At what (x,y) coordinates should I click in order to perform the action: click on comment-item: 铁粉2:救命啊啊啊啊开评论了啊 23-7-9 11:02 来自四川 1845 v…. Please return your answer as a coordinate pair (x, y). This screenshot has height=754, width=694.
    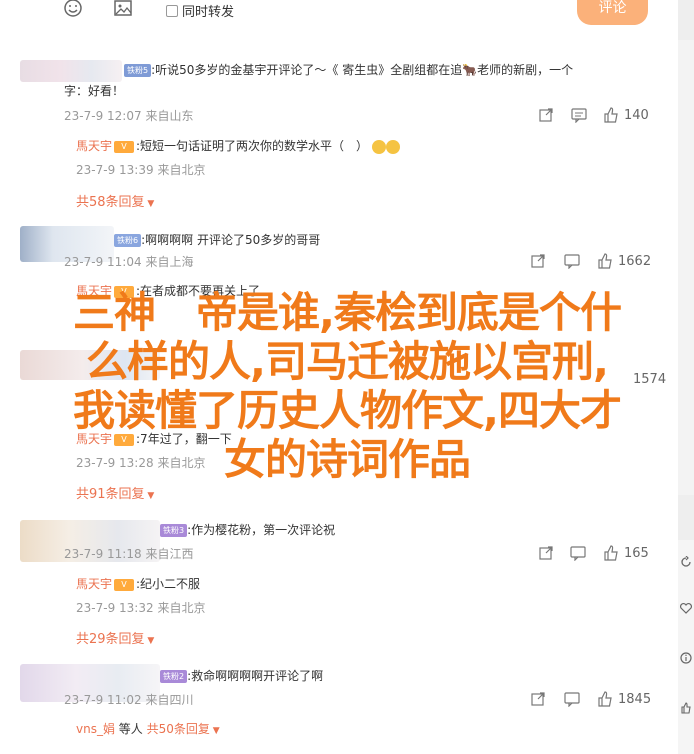
    Looking at the image, I should click on (339, 708).